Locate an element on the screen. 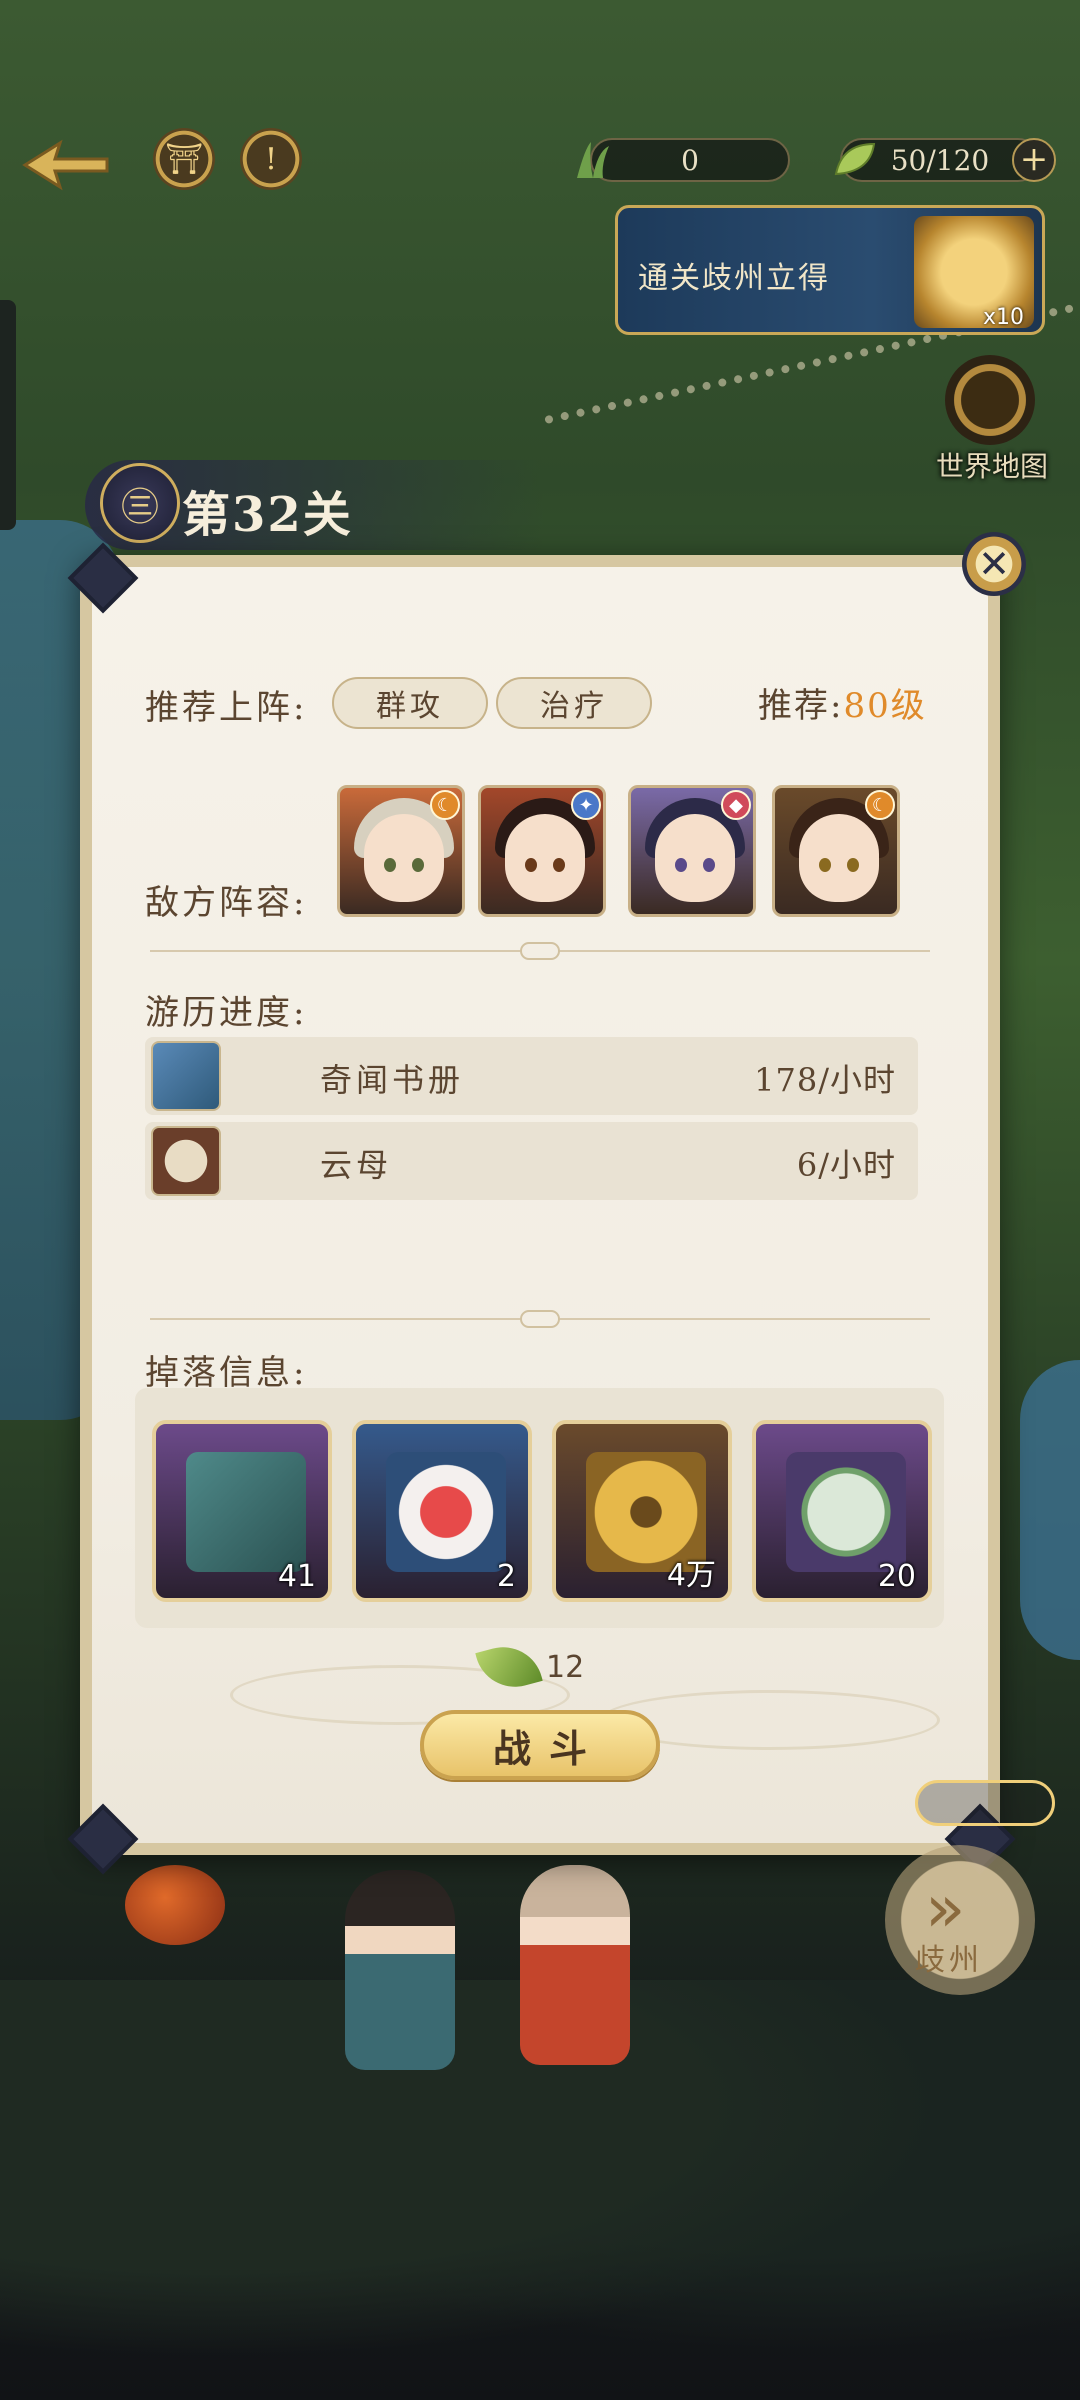 This screenshot has width=1080, height=2400. pavilion-button: ⛩ is located at coordinates (184, 159).